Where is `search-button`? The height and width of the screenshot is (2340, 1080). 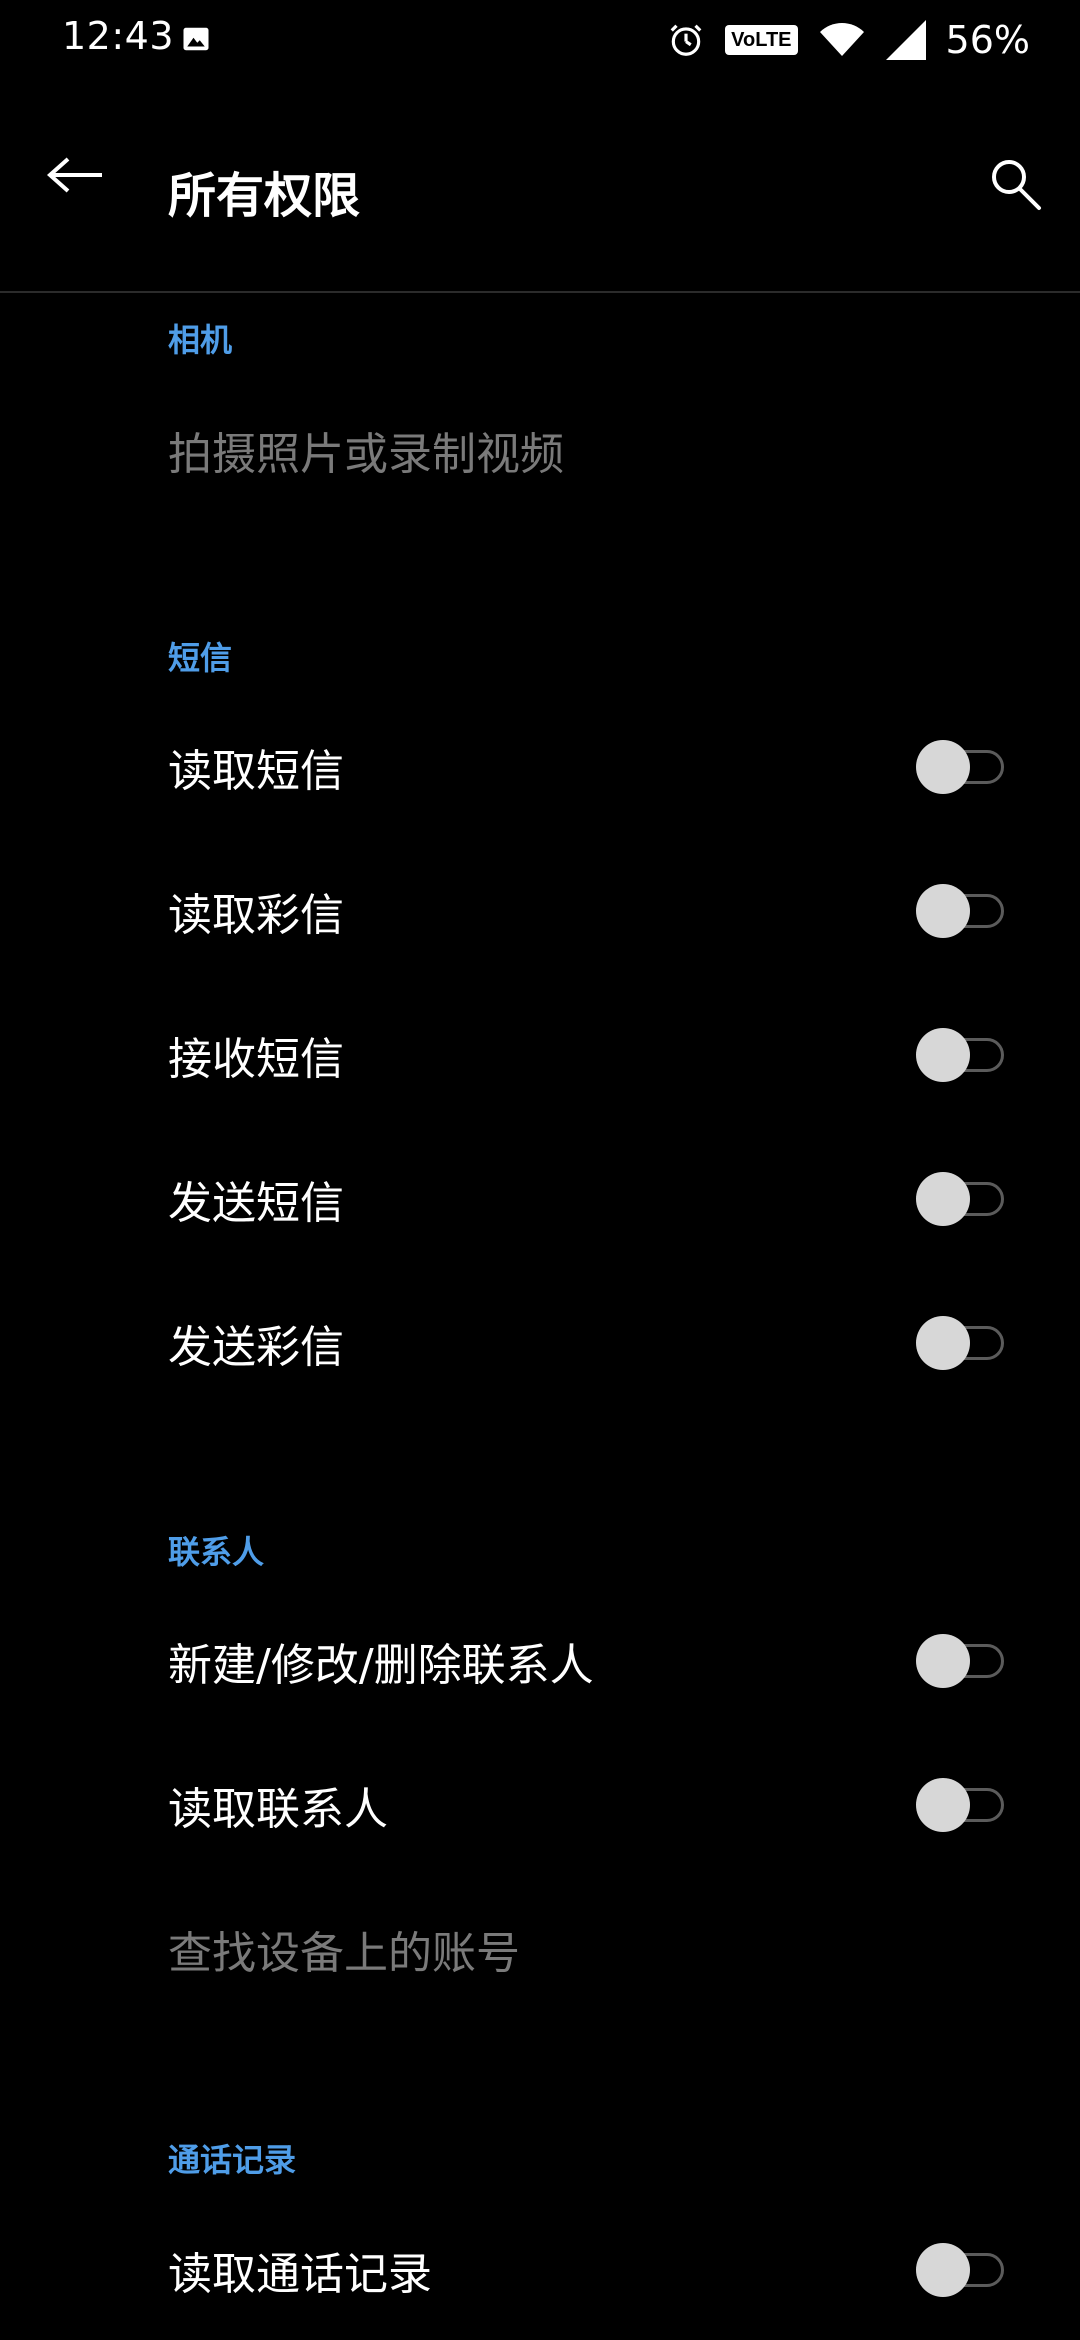 search-button is located at coordinates (1015, 185).